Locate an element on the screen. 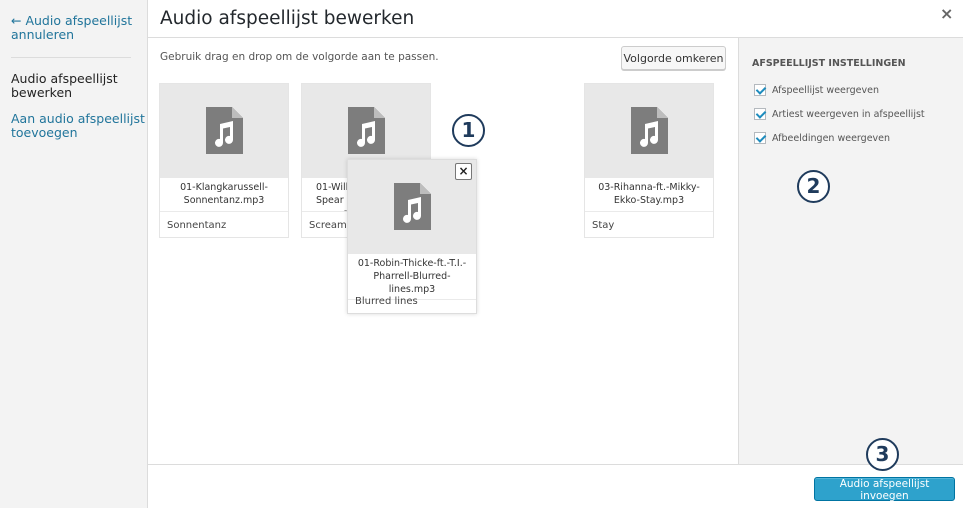  insert-playlist-button: Audio afspeellijst invoegen is located at coordinates (884, 489).